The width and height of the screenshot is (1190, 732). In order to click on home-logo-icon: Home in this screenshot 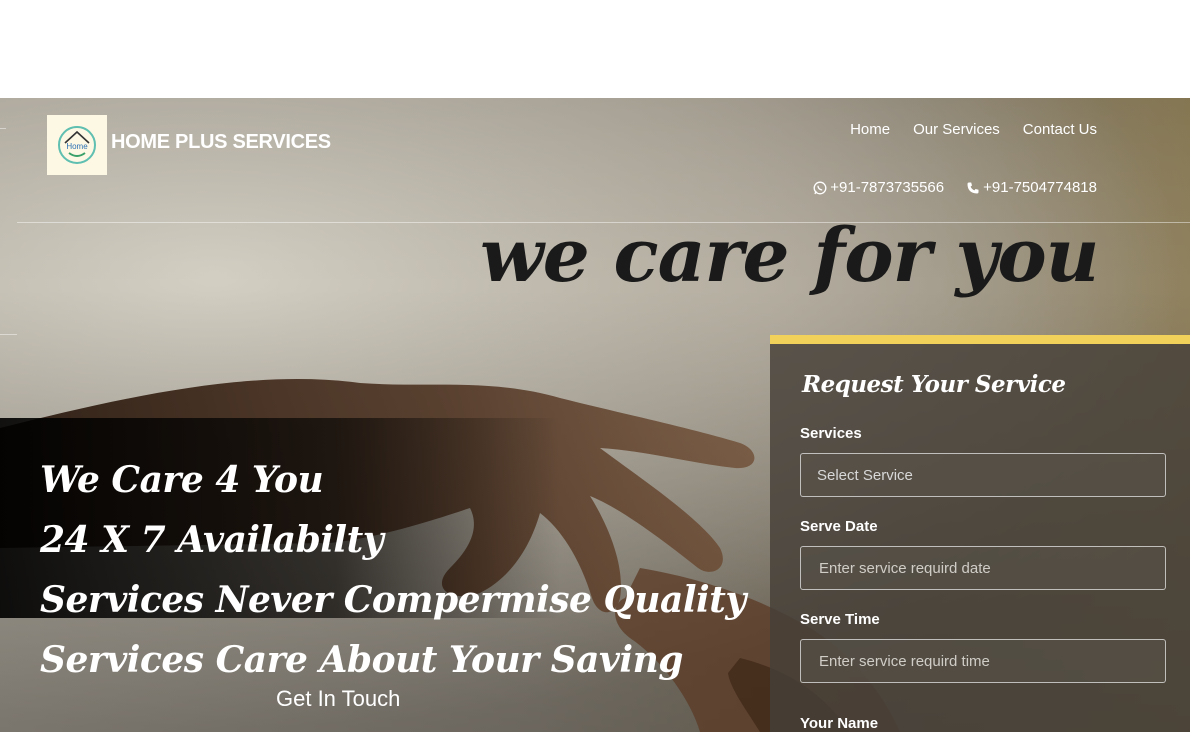, I will do `click(77, 145)`.